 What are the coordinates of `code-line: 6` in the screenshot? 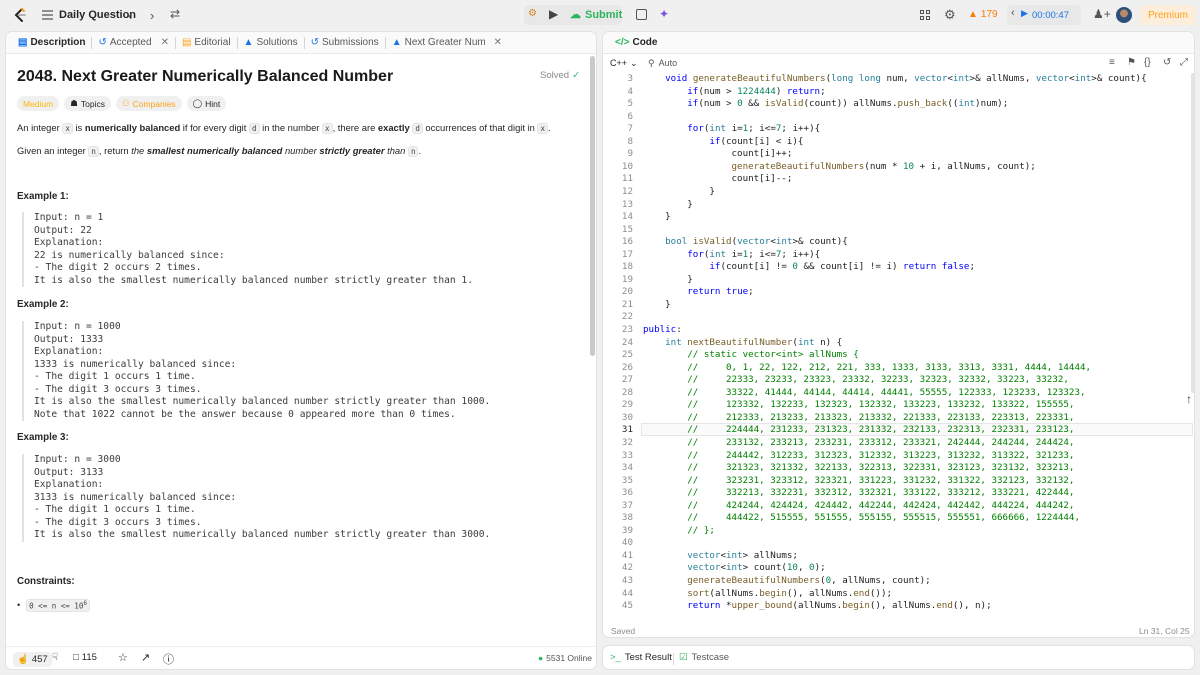 It's located at (903, 117).